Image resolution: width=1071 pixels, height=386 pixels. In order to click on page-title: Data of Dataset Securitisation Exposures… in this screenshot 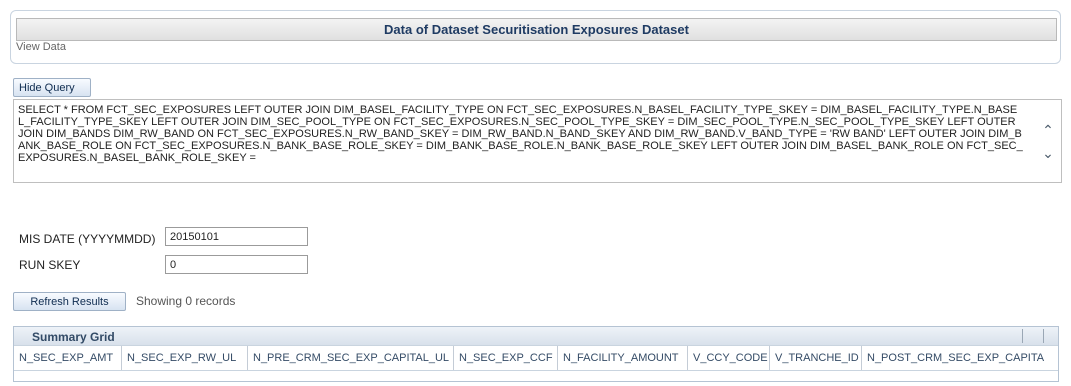, I will do `click(536, 29)`.